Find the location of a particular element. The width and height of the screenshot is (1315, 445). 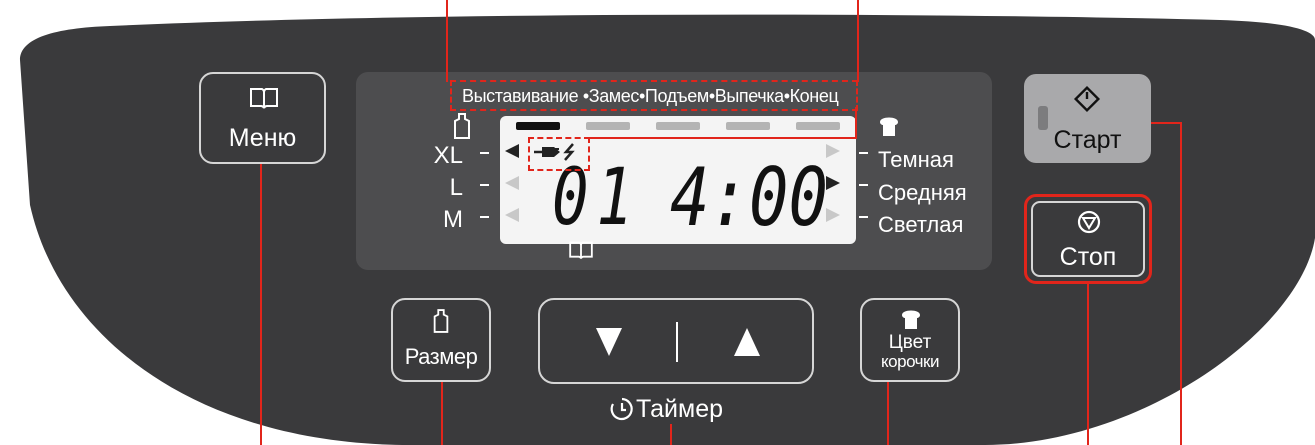

stop-button: Стоп is located at coordinates (1088, 239).